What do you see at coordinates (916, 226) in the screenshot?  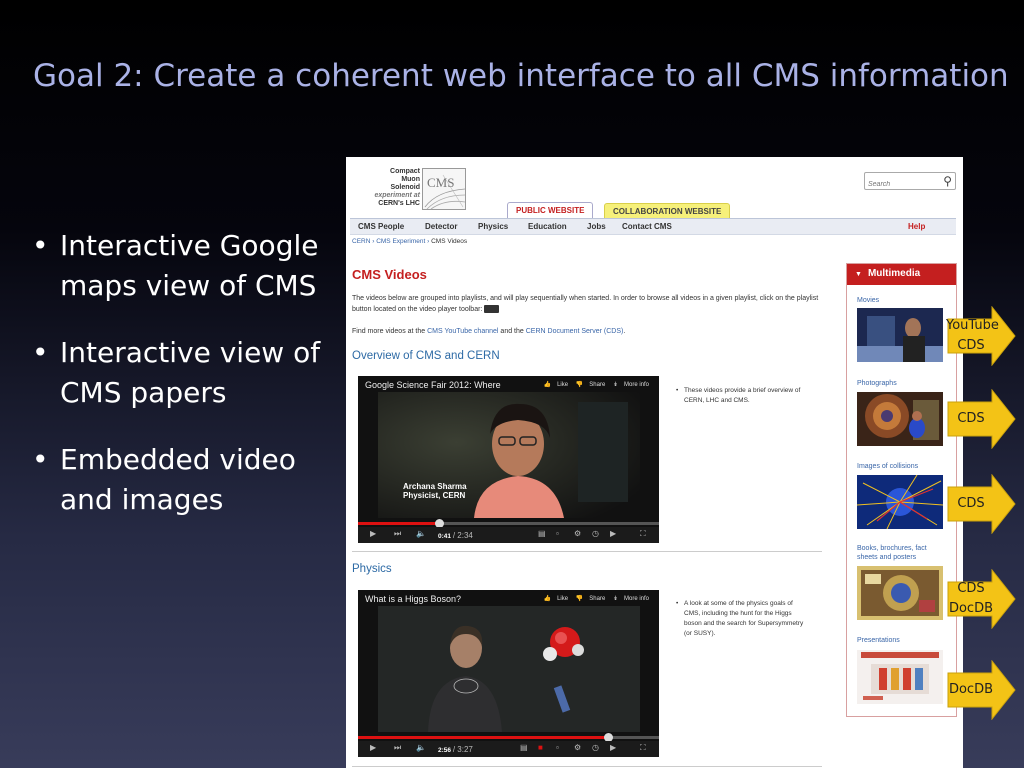 I see `nav-item-help: Help` at bounding box center [916, 226].